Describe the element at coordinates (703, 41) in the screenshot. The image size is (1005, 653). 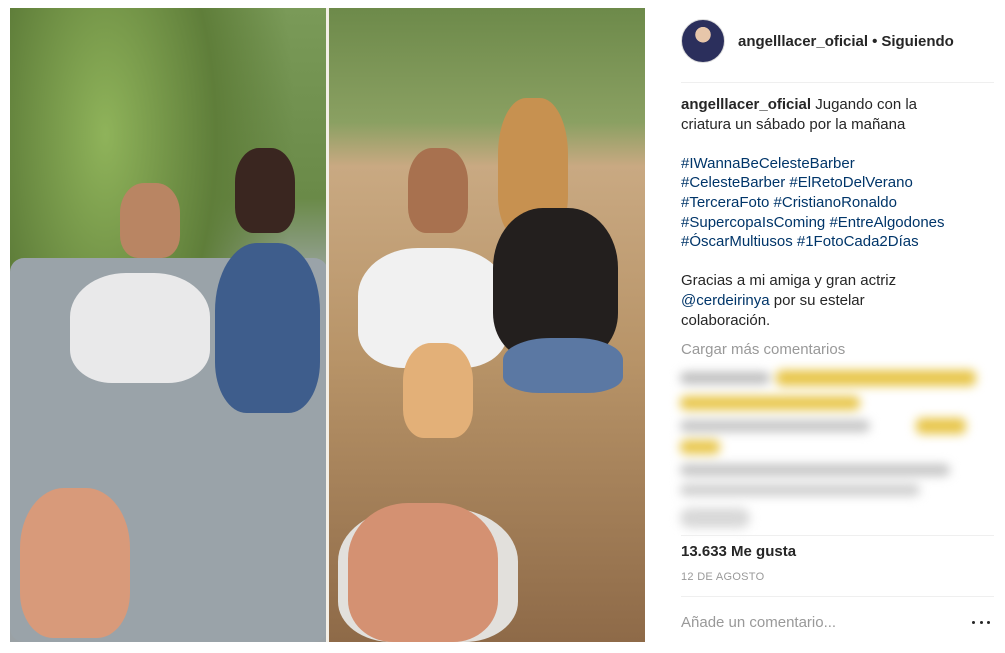
I see `avatar` at that location.